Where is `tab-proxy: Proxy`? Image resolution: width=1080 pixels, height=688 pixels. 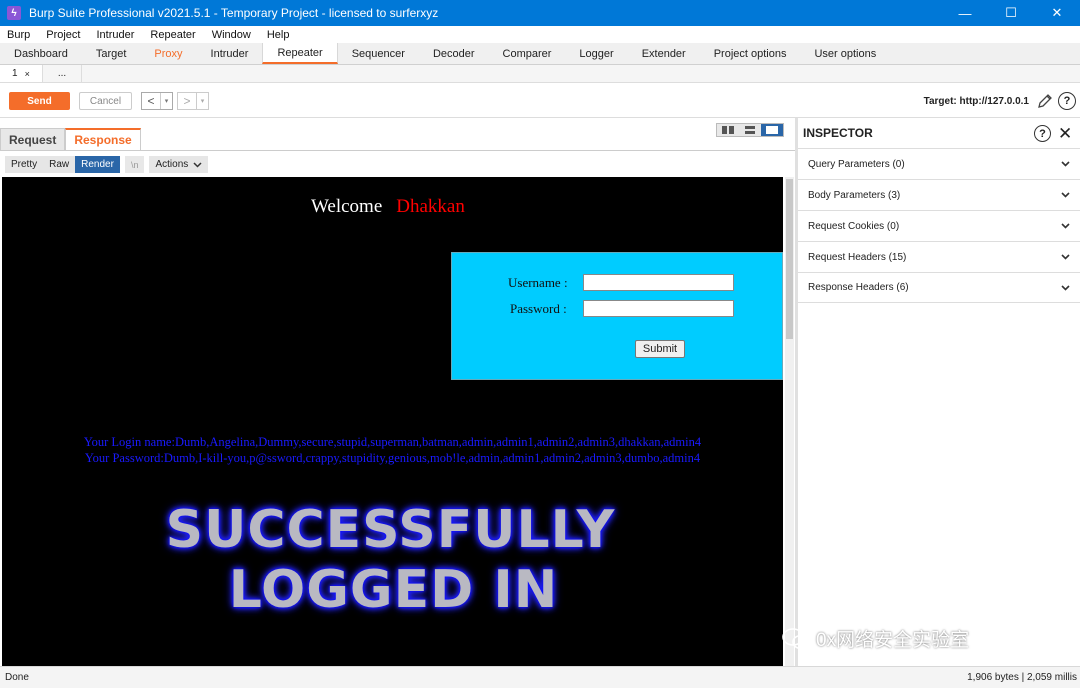 tab-proxy: Proxy is located at coordinates (168, 53).